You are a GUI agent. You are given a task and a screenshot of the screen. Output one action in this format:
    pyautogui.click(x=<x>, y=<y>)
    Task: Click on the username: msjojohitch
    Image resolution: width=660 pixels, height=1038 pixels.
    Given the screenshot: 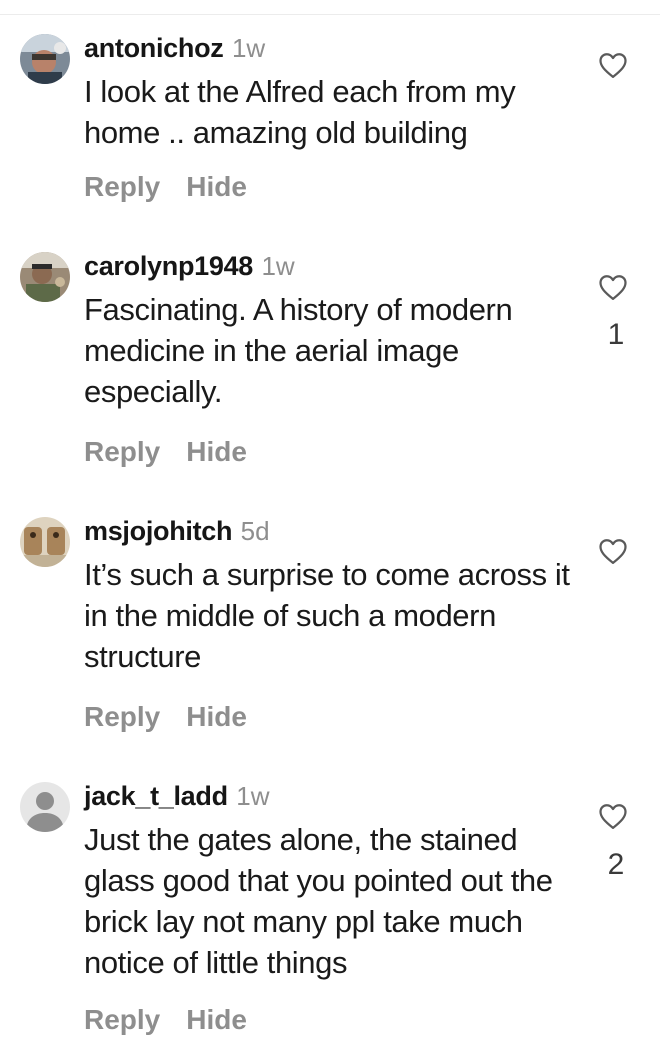 What is the action you would take?
    pyautogui.click(x=158, y=531)
    